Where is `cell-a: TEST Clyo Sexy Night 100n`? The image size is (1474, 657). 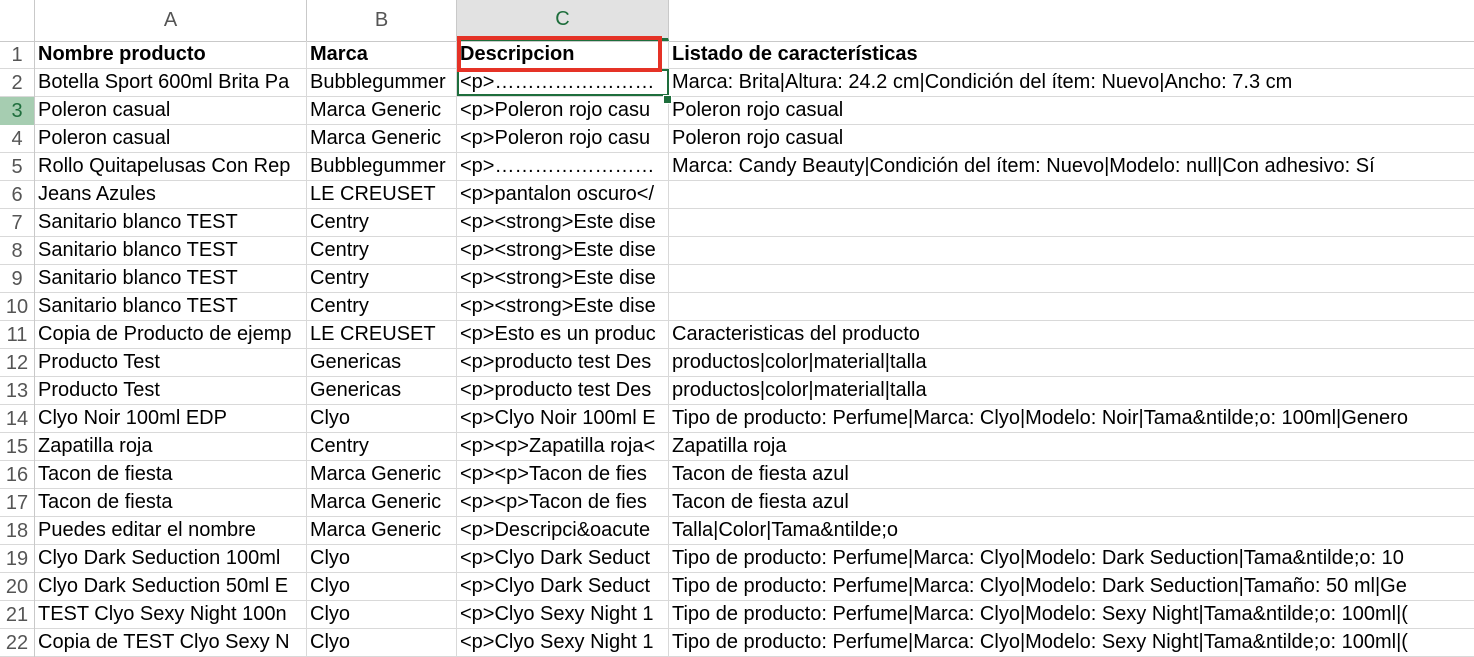
cell-a: TEST Clyo Sexy Night 100n is located at coordinates (171, 614).